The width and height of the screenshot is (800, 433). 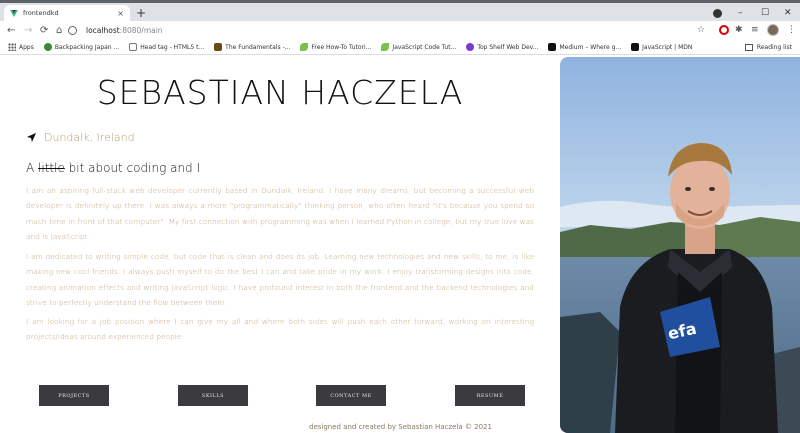 I want to click on record-icon, so click(x=717, y=13).